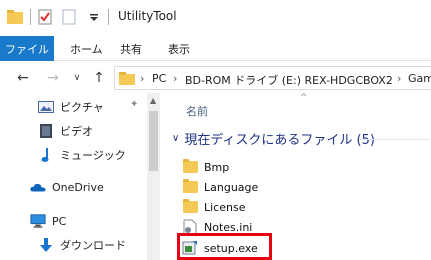 The image size is (431, 260). I want to click on sidebar-item-label: OneDrive, so click(78, 187).